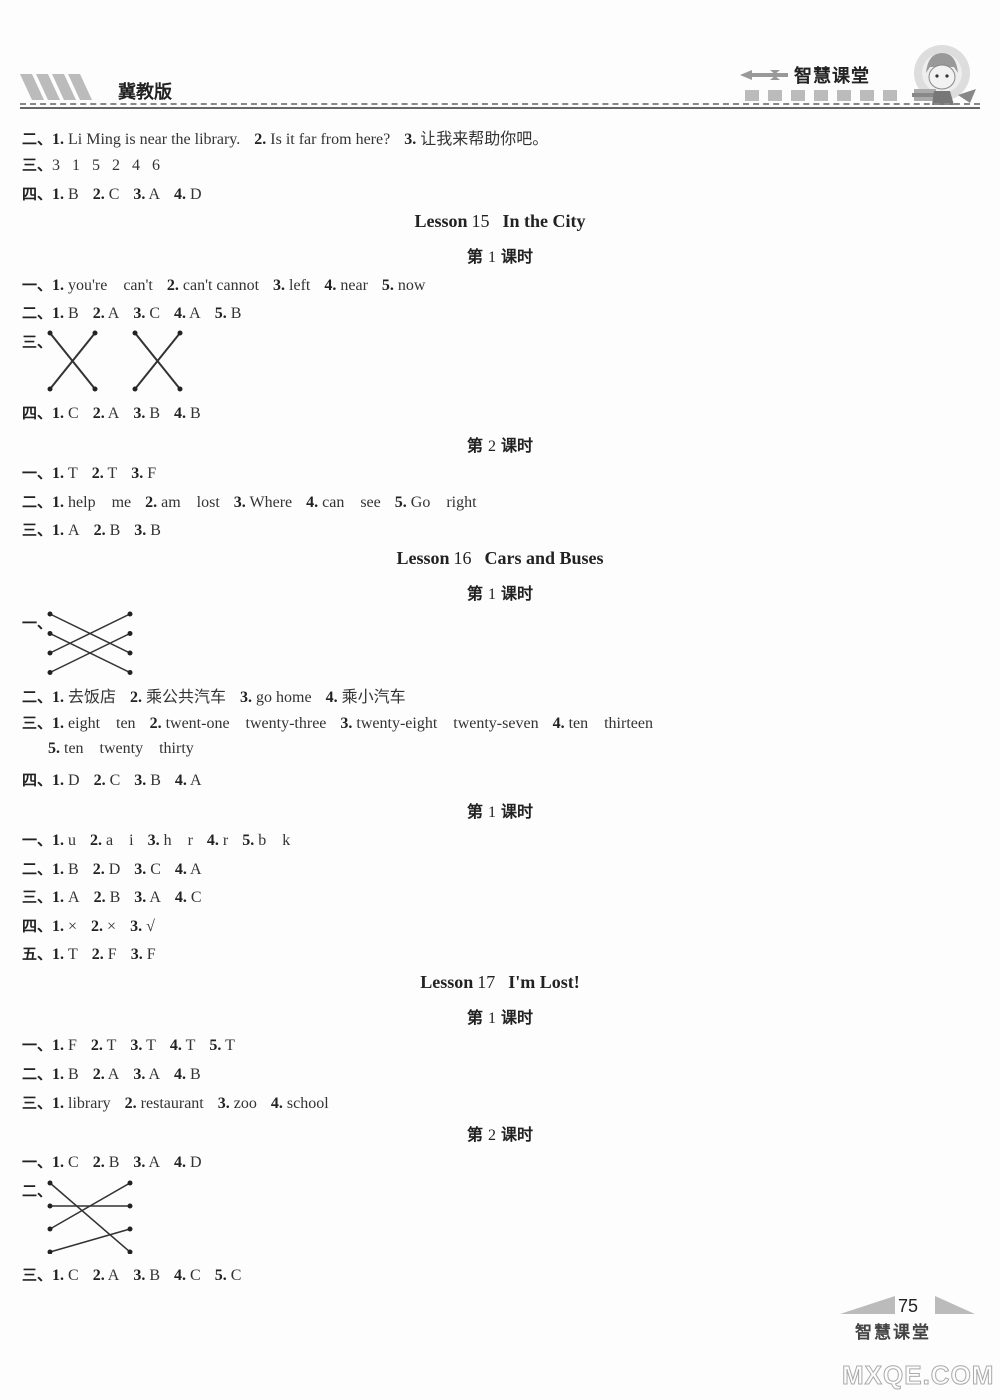 The width and height of the screenshot is (1000, 1400). I want to click on answer-row: 三、1. A 2. B 3. B, so click(98, 529).